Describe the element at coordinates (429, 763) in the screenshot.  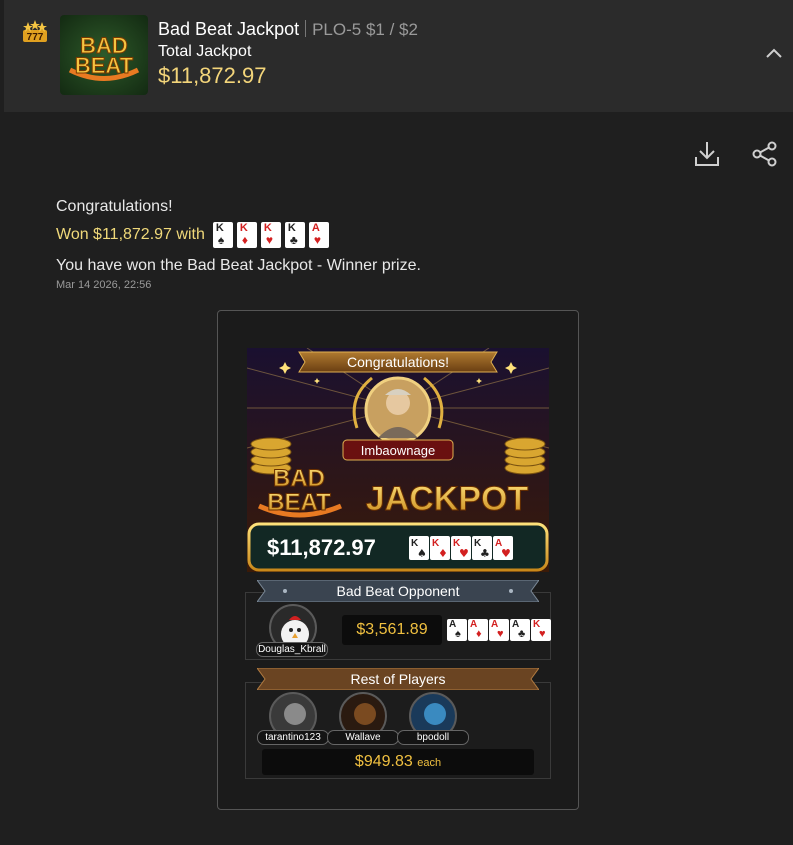
I see `rest-each-label: each` at that location.